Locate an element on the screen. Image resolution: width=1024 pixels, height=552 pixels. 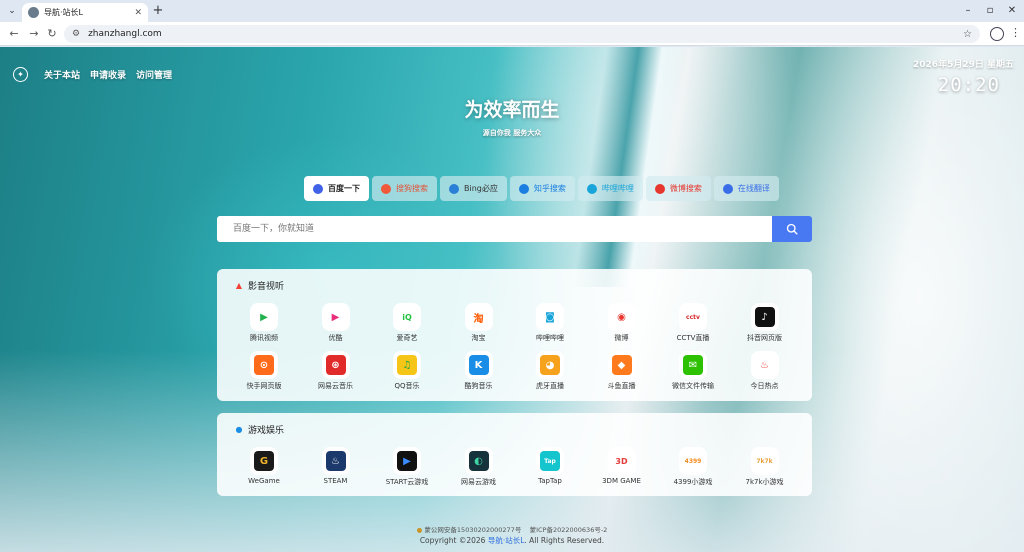
engine-tab-sogou: 搜狗搜索 is located at coordinates (404, 188).